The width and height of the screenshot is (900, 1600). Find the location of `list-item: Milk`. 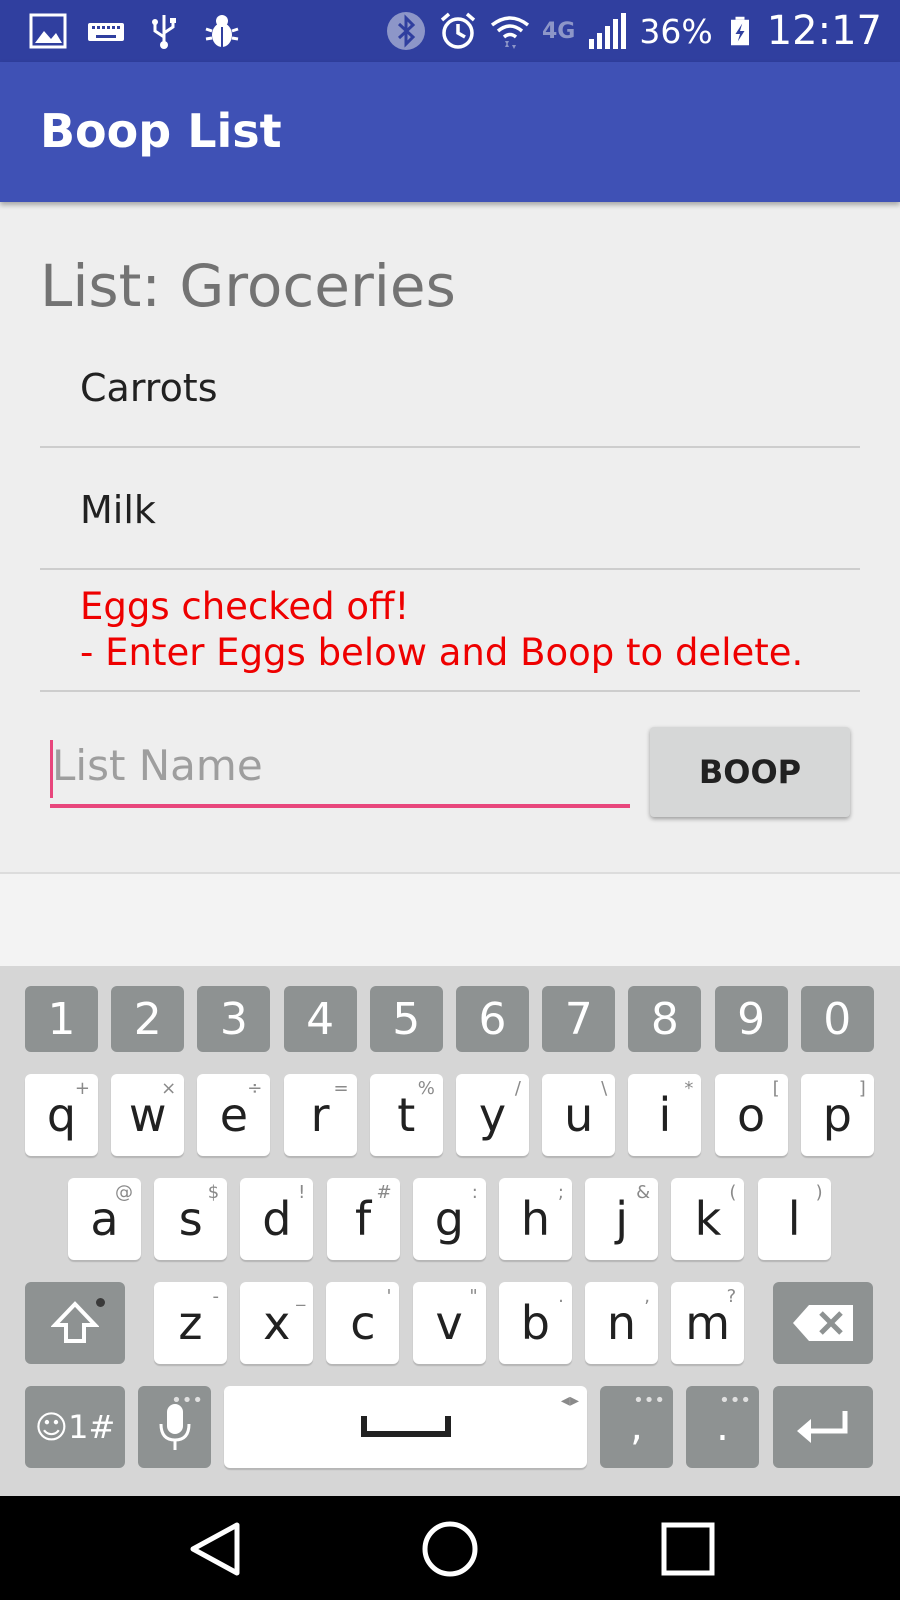

list-item: Milk is located at coordinates (450, 509).